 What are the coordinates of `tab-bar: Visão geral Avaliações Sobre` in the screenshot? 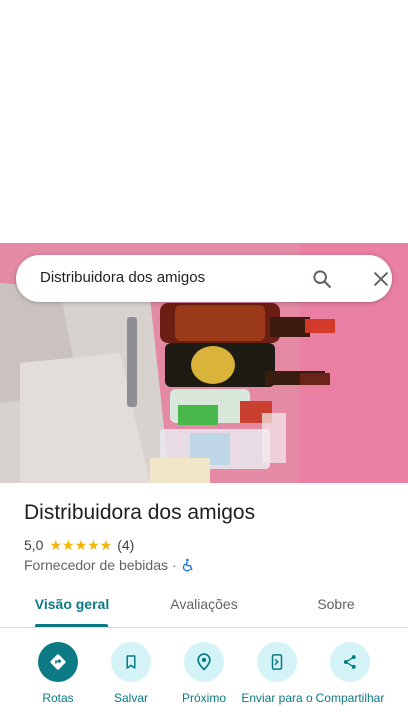 It's located at (204, 608).